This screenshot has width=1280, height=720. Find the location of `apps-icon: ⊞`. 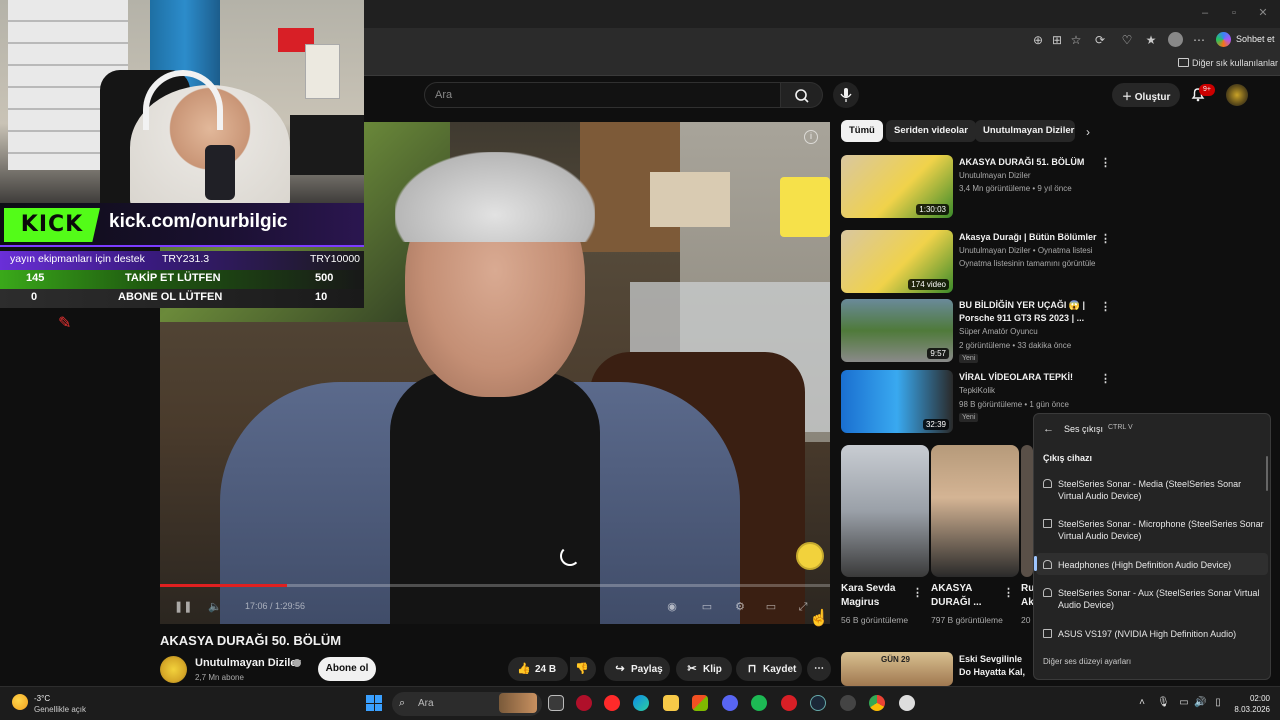

apps-icon: ⊞ is located at coordinates (1057, 40).